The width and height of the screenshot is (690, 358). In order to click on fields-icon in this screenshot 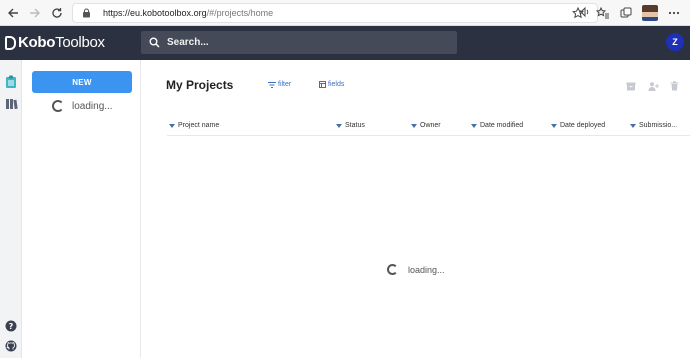, I will do `click(322, 84)`.